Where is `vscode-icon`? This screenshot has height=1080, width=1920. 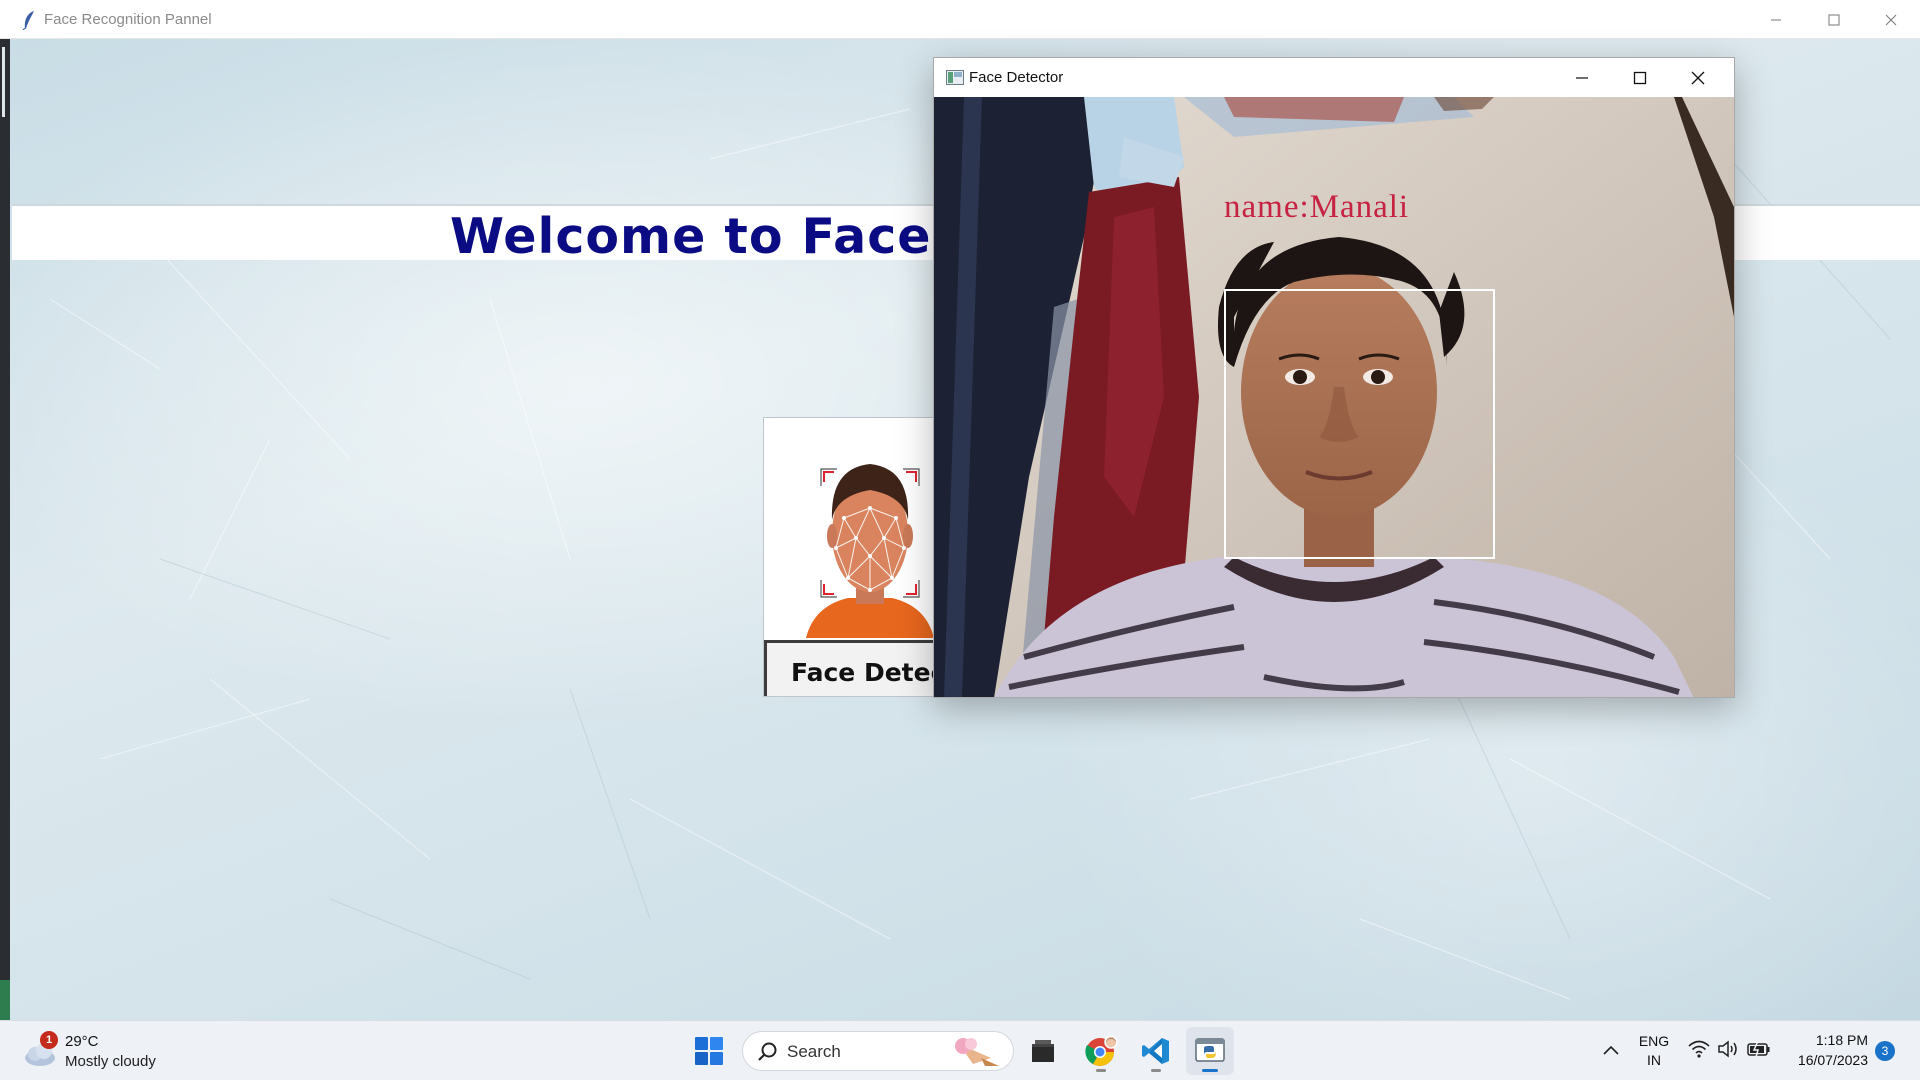 vscode-icon is located at coordinates (1155, 1051).